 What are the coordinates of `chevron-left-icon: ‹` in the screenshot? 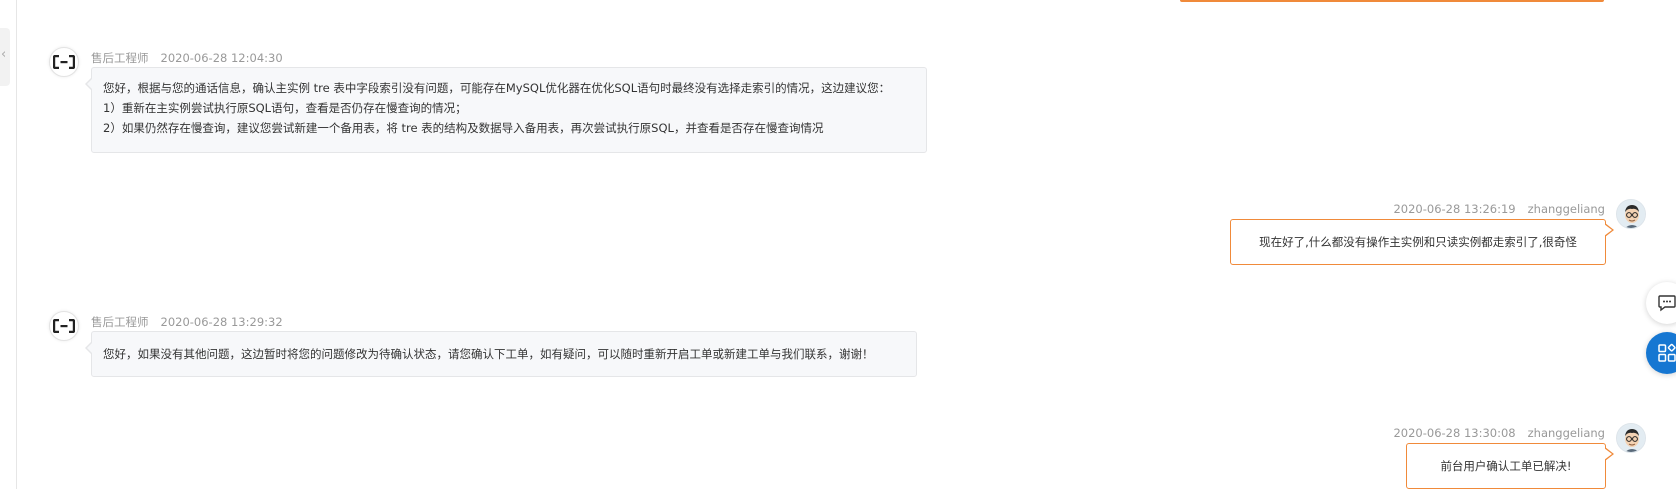 It's located at (4, 54).